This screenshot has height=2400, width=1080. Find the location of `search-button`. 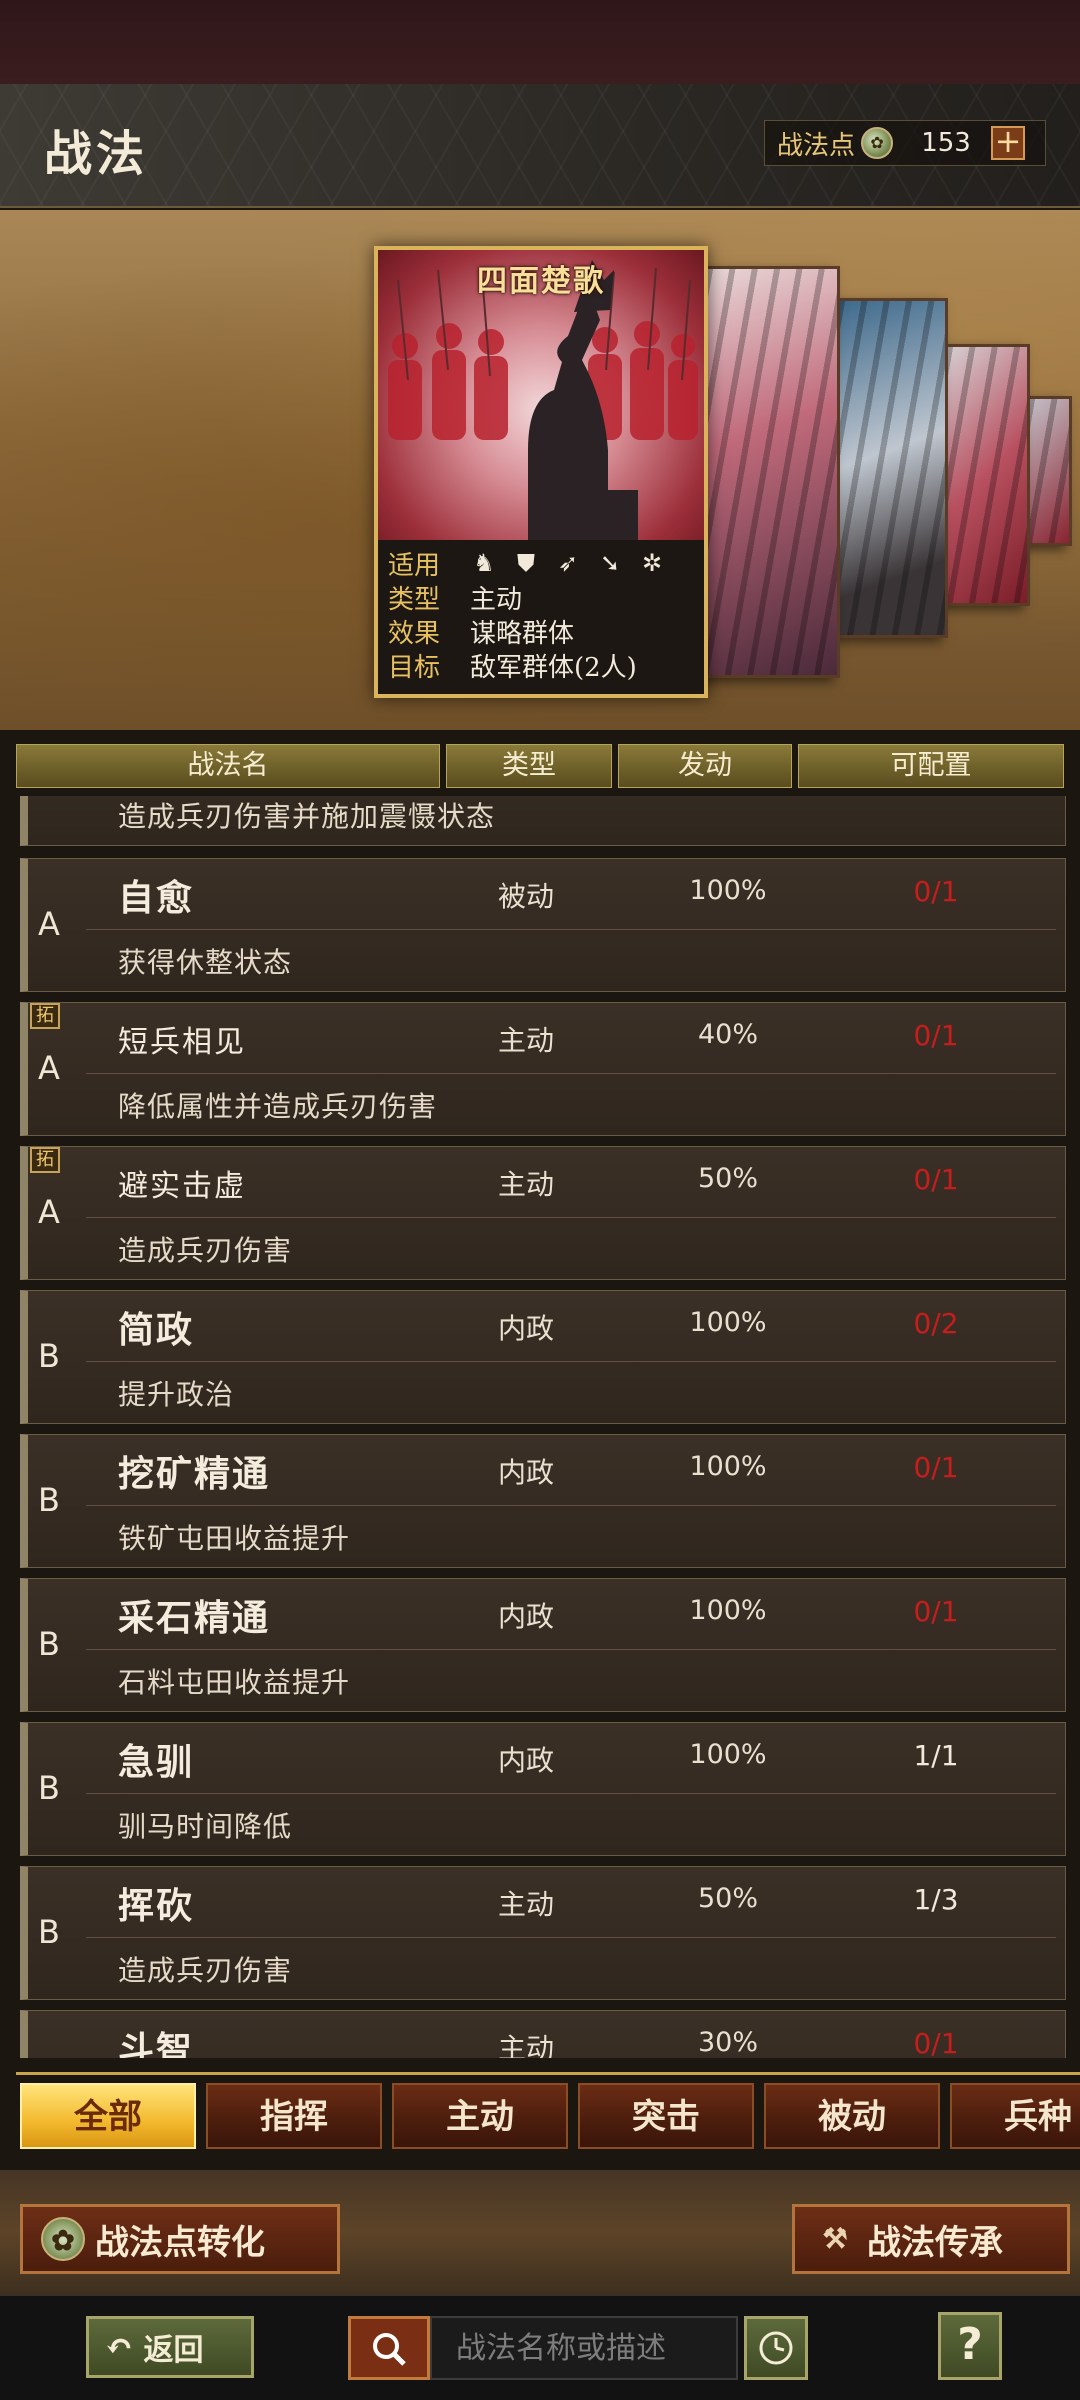

search-button is located at coordinates (389, 2348).